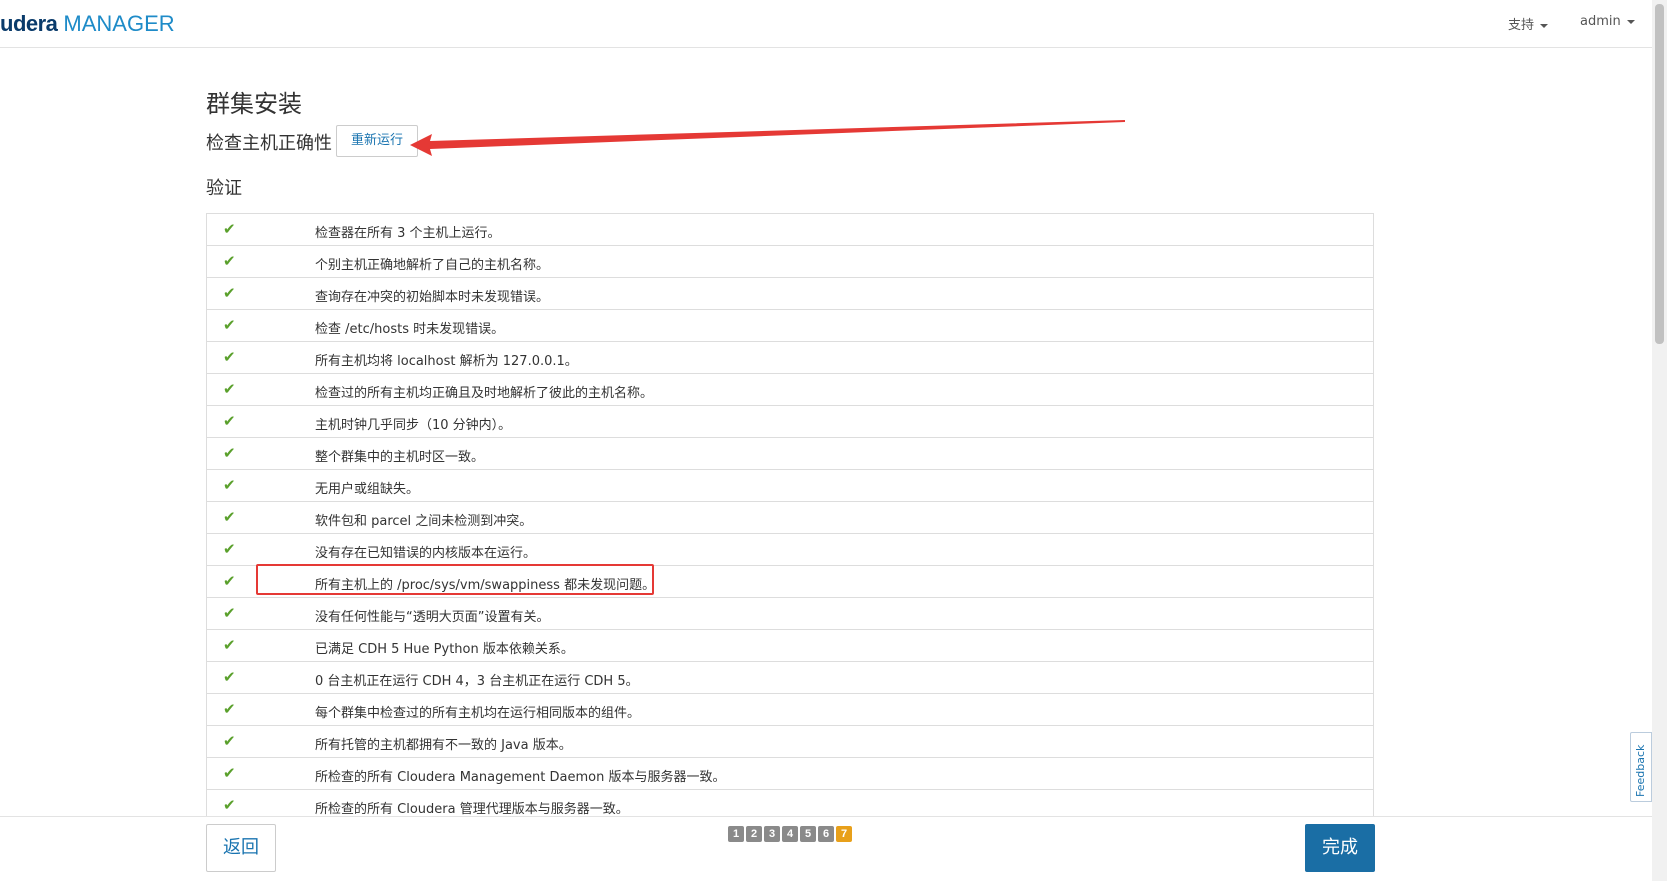 The height and width of the screenshot is (881, 1667). What do you see at coordinates (1659, 440) in the screenshot?
I see `page-scrollbar` at bounding box center [1659, 440].